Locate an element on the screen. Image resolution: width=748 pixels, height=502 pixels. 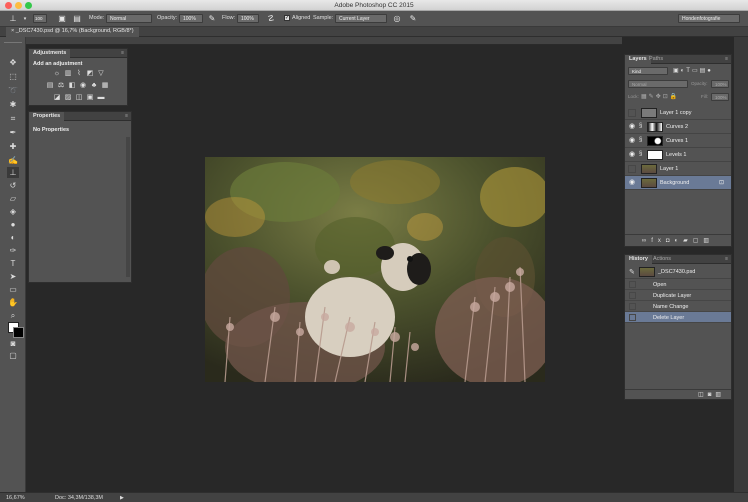
zoom-level: 16,67% is located at coordinates (15, 498).